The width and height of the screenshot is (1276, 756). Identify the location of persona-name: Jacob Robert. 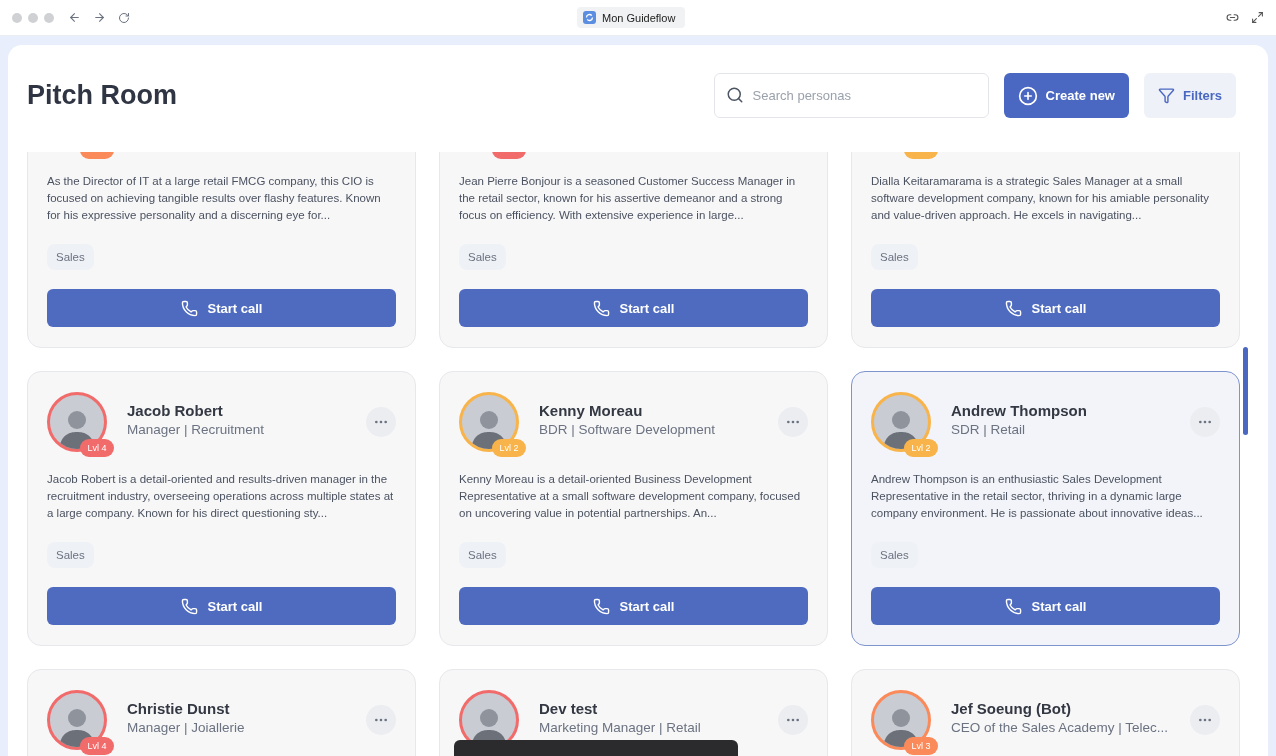
(175, 410).